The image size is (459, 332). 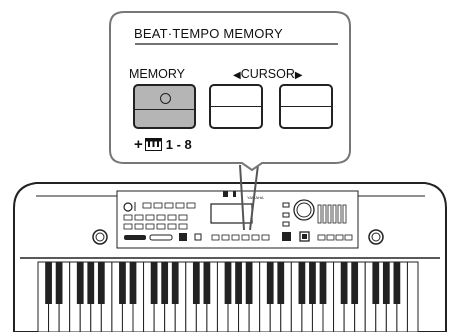 What do you see at coordinates (157, 74) in the screenshot?
I see `memory-label: MEMORY` at bounding box center [157, 74].